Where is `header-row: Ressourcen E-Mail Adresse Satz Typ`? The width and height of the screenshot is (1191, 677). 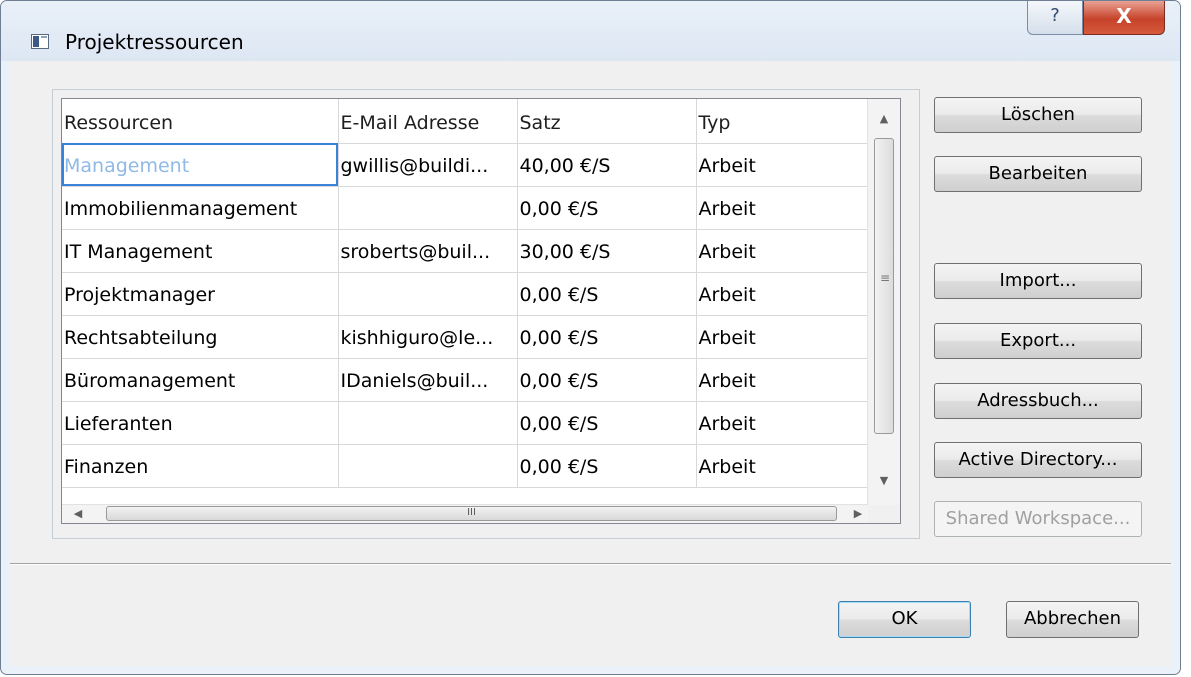
header-row: Ressourcen E-Mail Adresse Satz Typ is located at coordinates (465, 121).